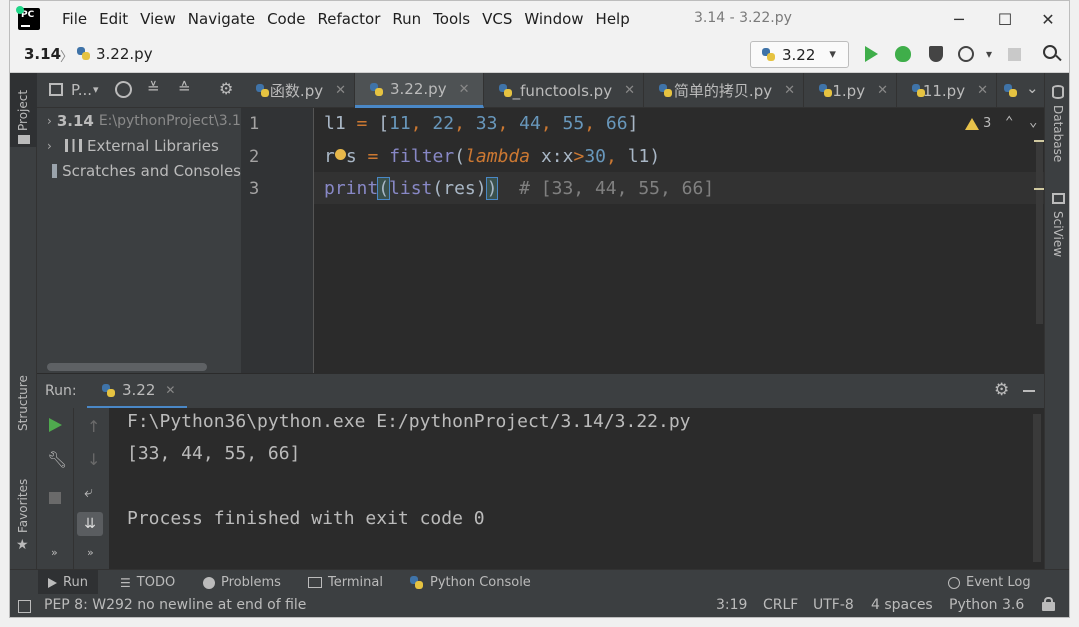 This screenshot has width=1079, height=627. I want to click on tool-label: Event Log, so click(998, 582).